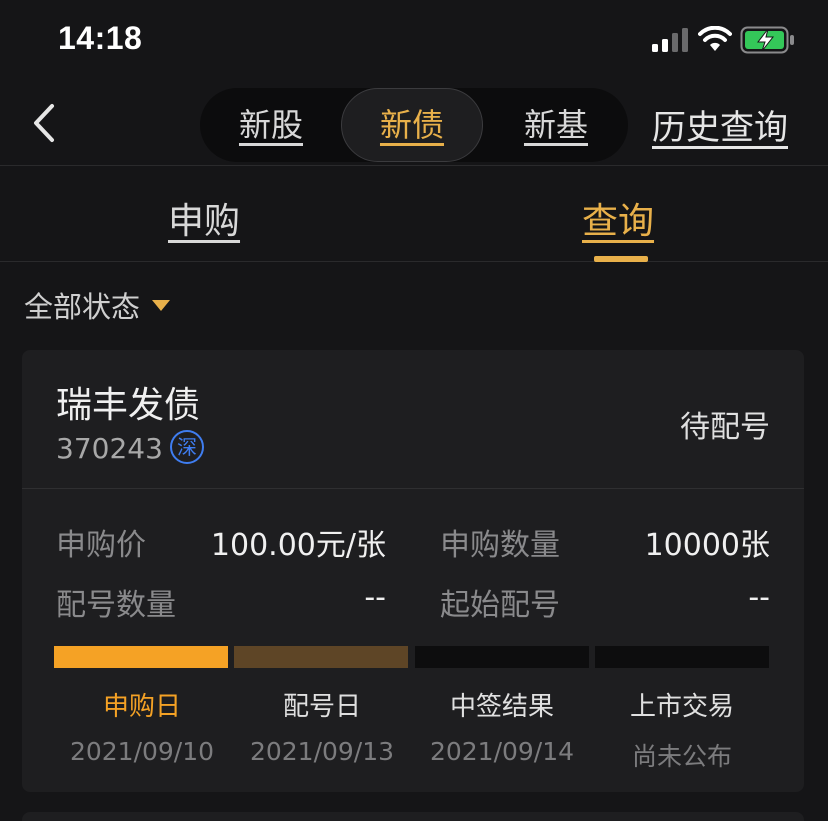 Image resolution: width=828 pixels, height=821 pixels. What do you see at coordinates (500, 545) in the screenshot?
I see `quantity-label: 申购数量` at bounding box center [500, 545].